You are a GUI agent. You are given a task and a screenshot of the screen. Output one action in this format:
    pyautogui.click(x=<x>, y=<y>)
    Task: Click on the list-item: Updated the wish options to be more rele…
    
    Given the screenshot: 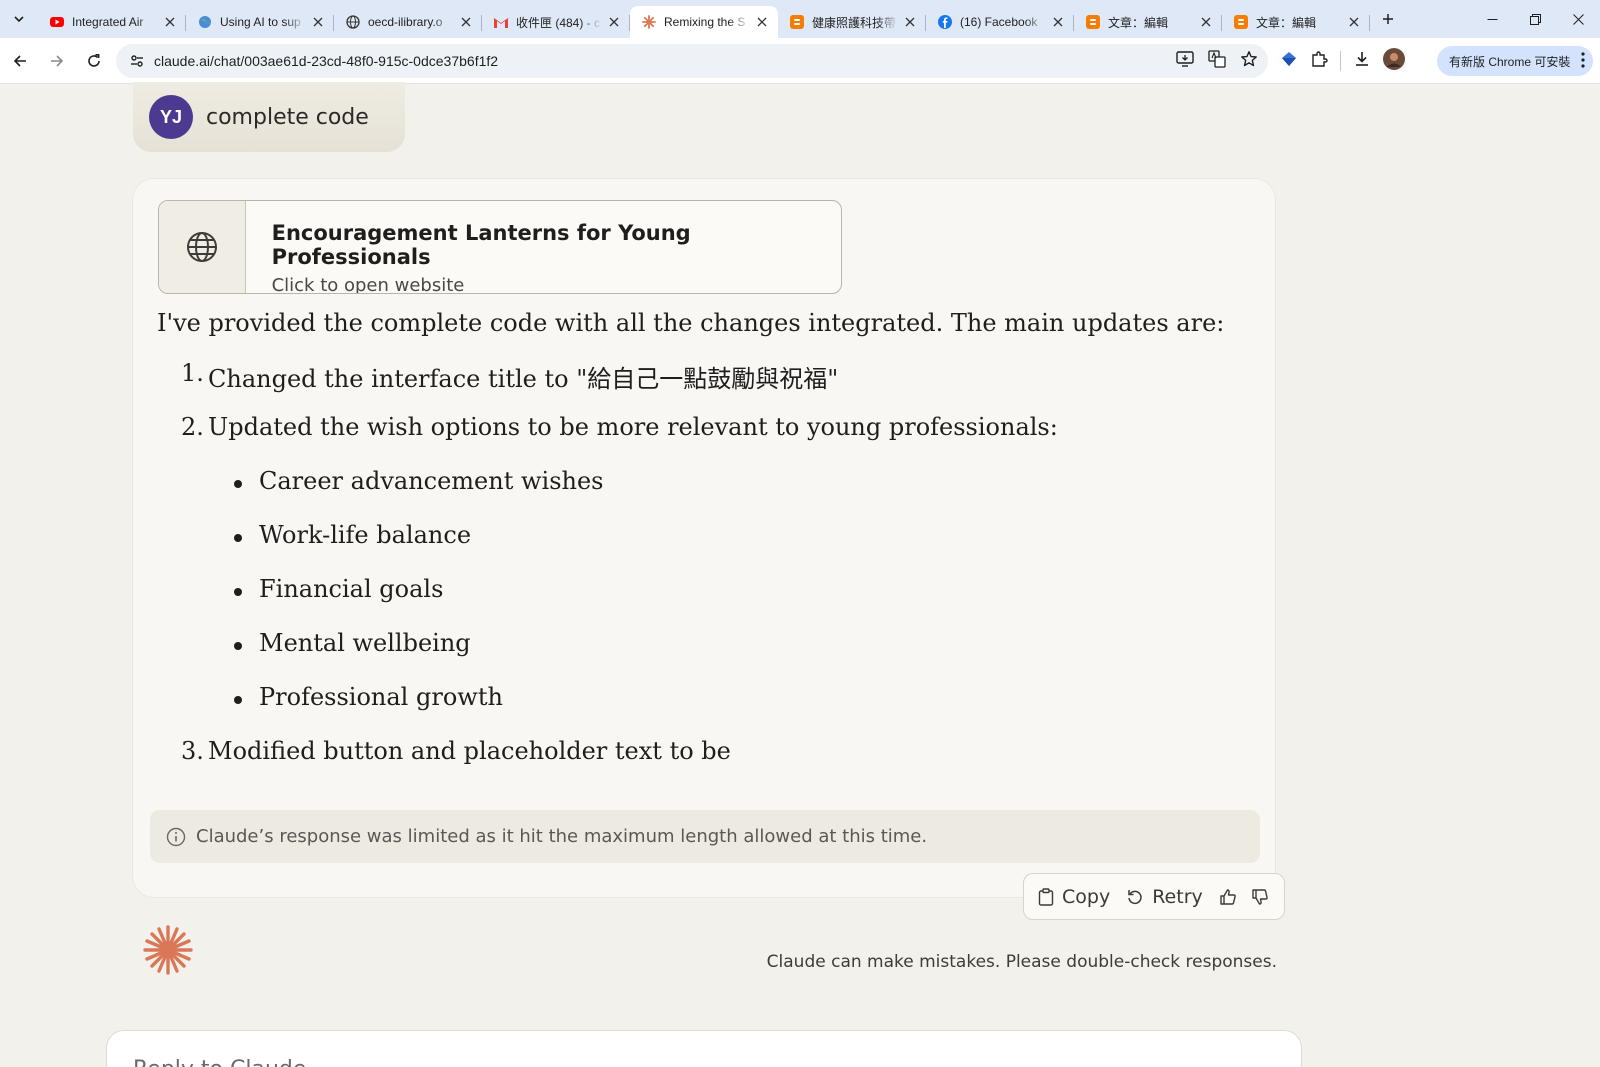 What is the action you would take?
    pyautogui.click(x=633, y=427)
    